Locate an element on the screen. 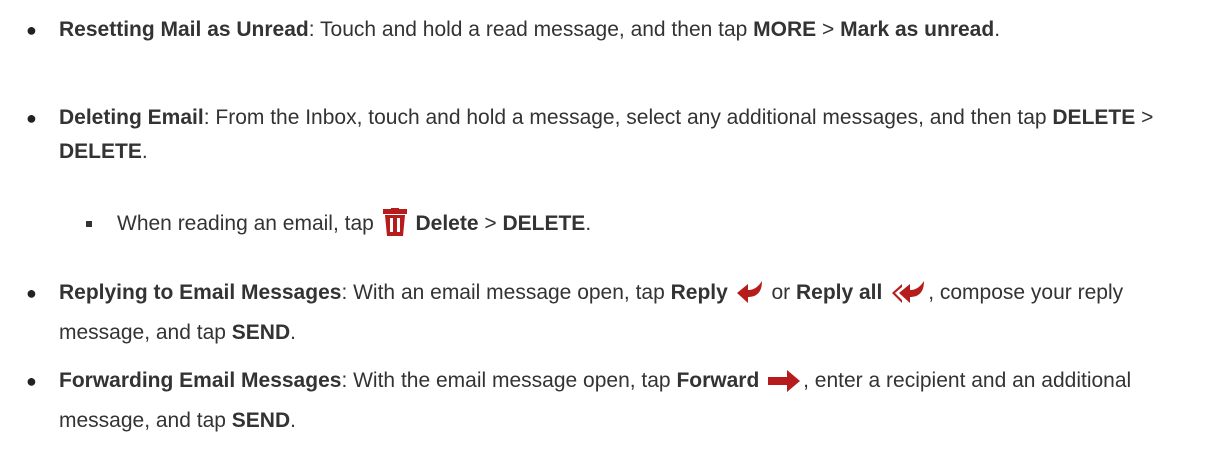  item-title: Deleting Email is located at coordinates (131, 117).